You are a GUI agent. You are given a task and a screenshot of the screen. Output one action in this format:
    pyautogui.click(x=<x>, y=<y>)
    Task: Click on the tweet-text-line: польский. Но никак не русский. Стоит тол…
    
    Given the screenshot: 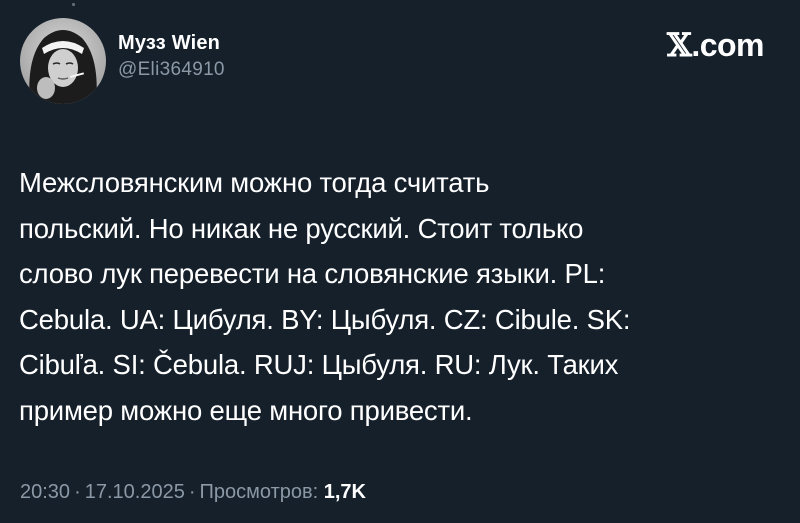 What is the action you would take?
    pyautogui.click(x=301, y=228)
    